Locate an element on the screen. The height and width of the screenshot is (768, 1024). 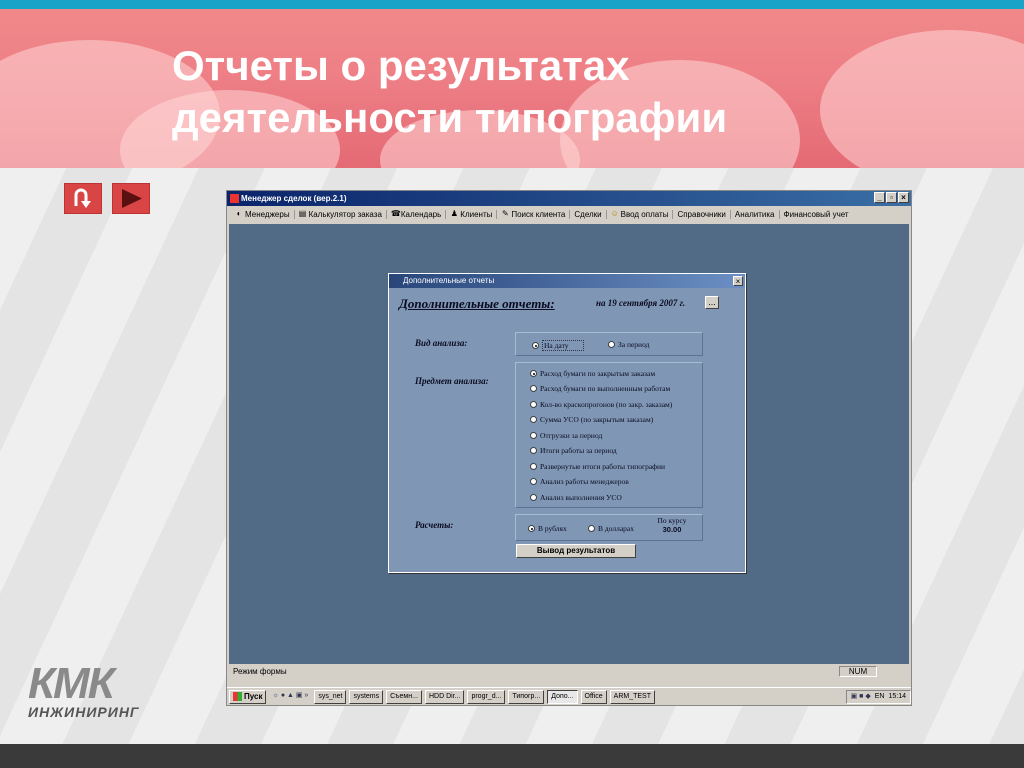
menu-item-references: Справочники is located at coordinates (702, 214).